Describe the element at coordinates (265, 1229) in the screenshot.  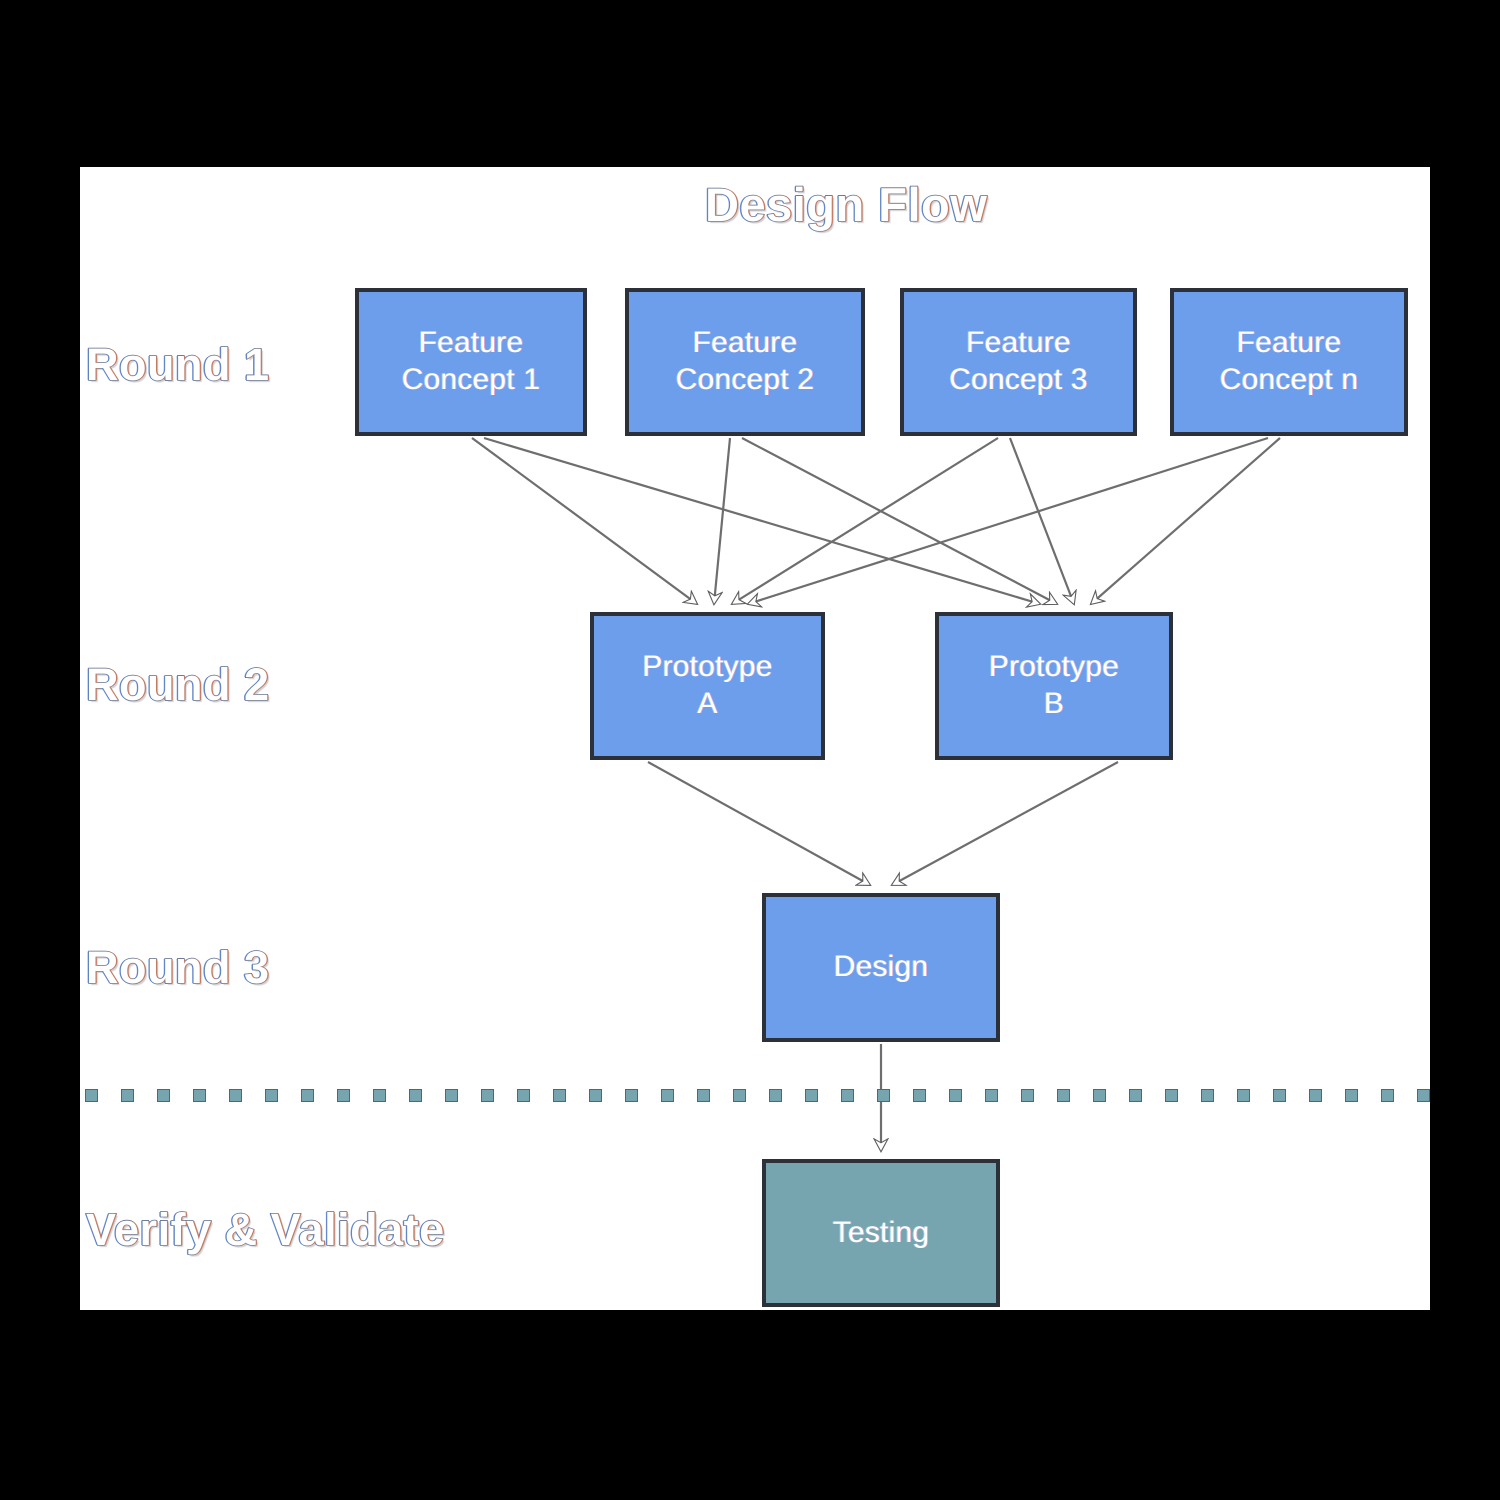
I see `row-label-verify-validate: Verify & Validate` at that location.